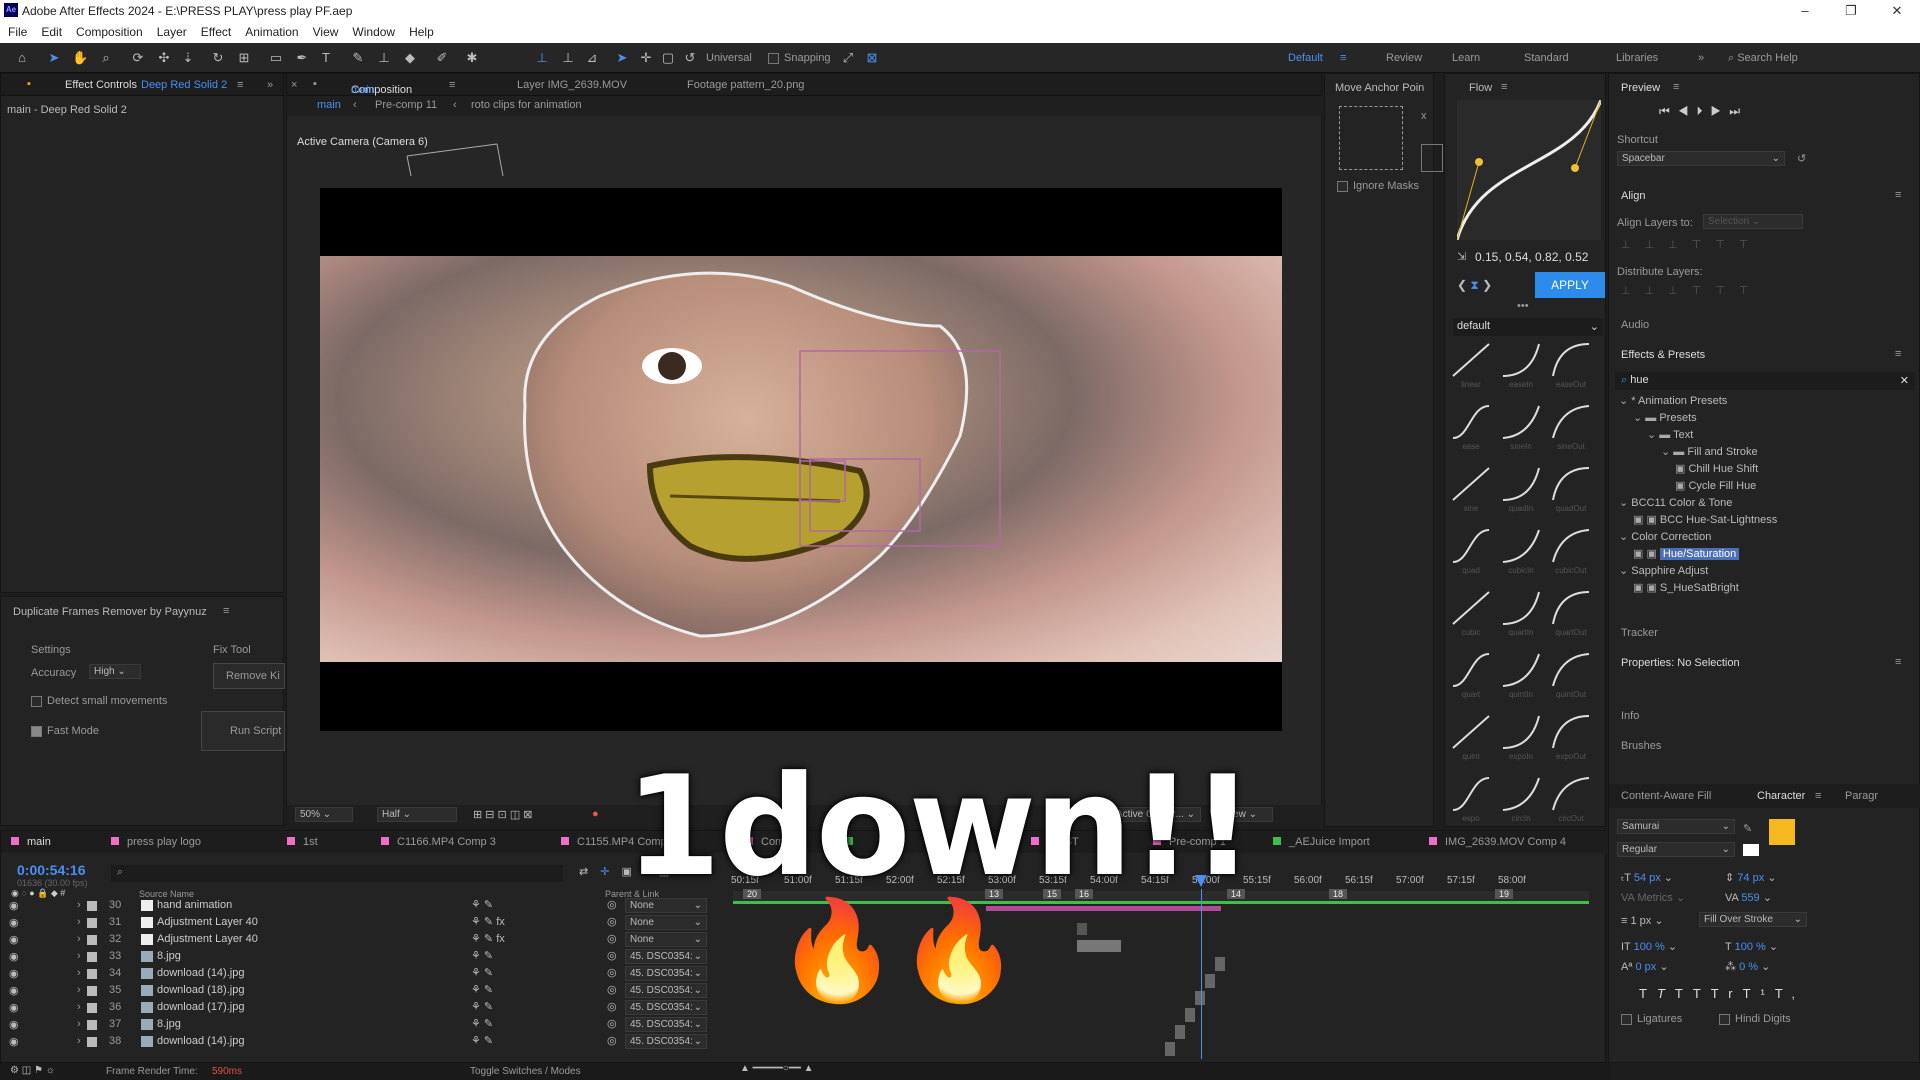  What do you see at coordinates (1642, 920) in the screenshot?
I see `stroke-width-field: ≡ 1 px ⌄` at bounding box center [1642, 920].